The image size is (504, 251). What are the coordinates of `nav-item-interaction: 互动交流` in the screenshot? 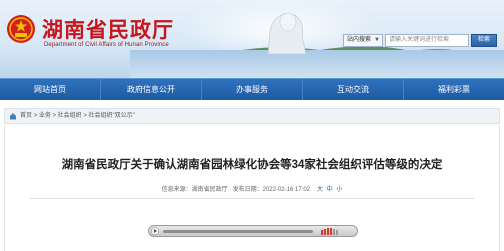 It's located at (353, 89).